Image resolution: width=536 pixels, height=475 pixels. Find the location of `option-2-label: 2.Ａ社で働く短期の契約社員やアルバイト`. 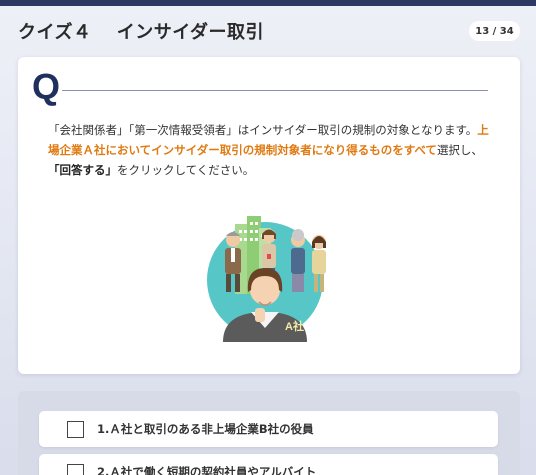

option-2-label: 2.Ａ社で働く短期の契約社員やアルバイト is located at coordinates (207, 470).